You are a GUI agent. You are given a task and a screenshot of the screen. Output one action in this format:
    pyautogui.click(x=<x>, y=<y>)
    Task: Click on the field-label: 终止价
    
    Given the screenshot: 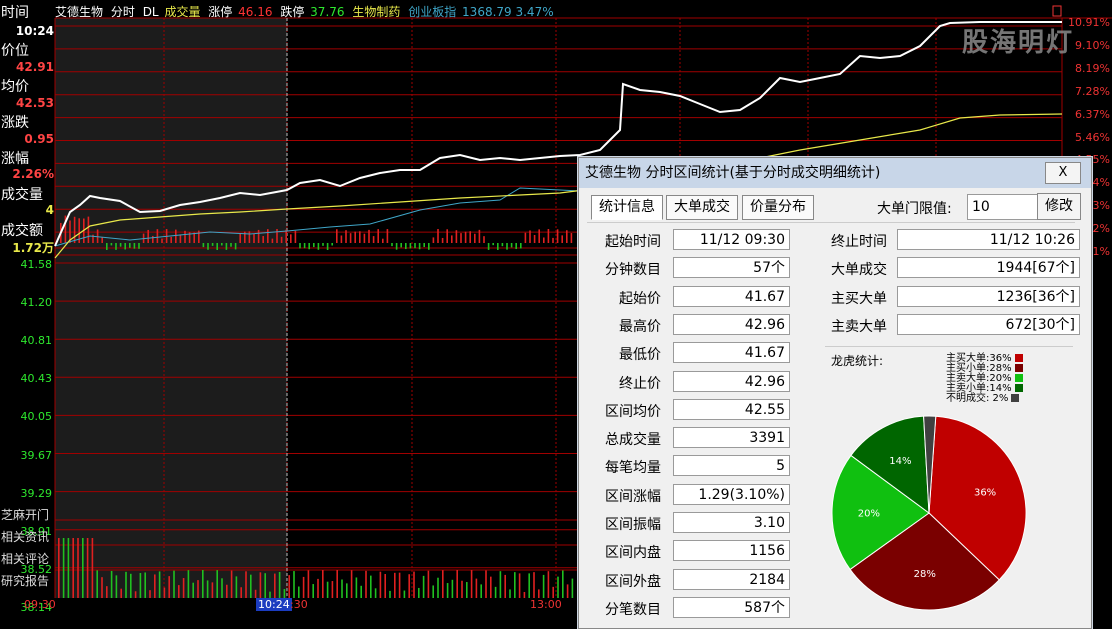 What is the action you would take?
    pyautogui.click(x=640, y=383)
    